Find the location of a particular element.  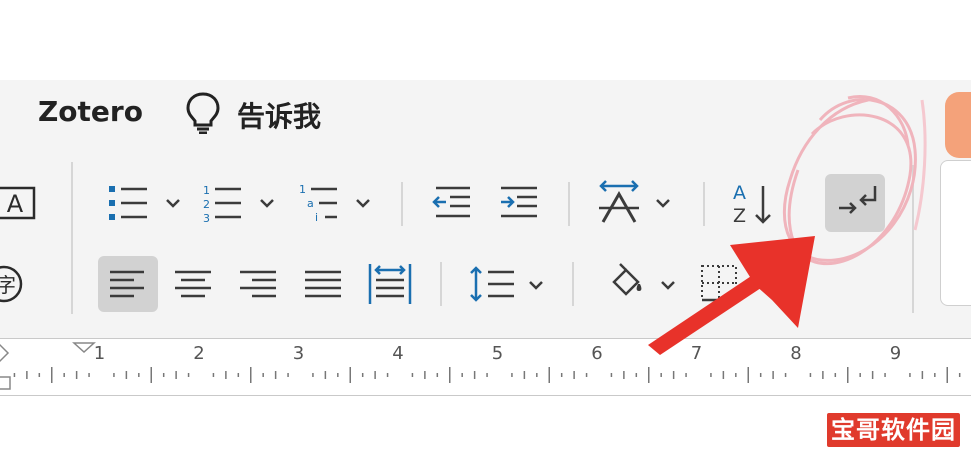

align-right-button is located at coordinates (258, 284).